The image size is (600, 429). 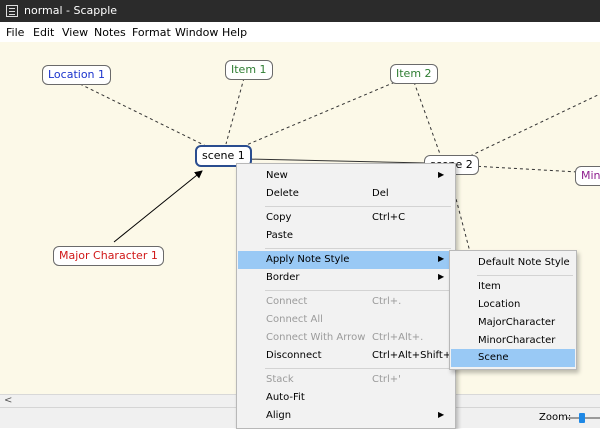 What do you see at coordinates (43, 32) in the screenshot?
I see `menu-edit: Edit` at bounding box center [43, 32].